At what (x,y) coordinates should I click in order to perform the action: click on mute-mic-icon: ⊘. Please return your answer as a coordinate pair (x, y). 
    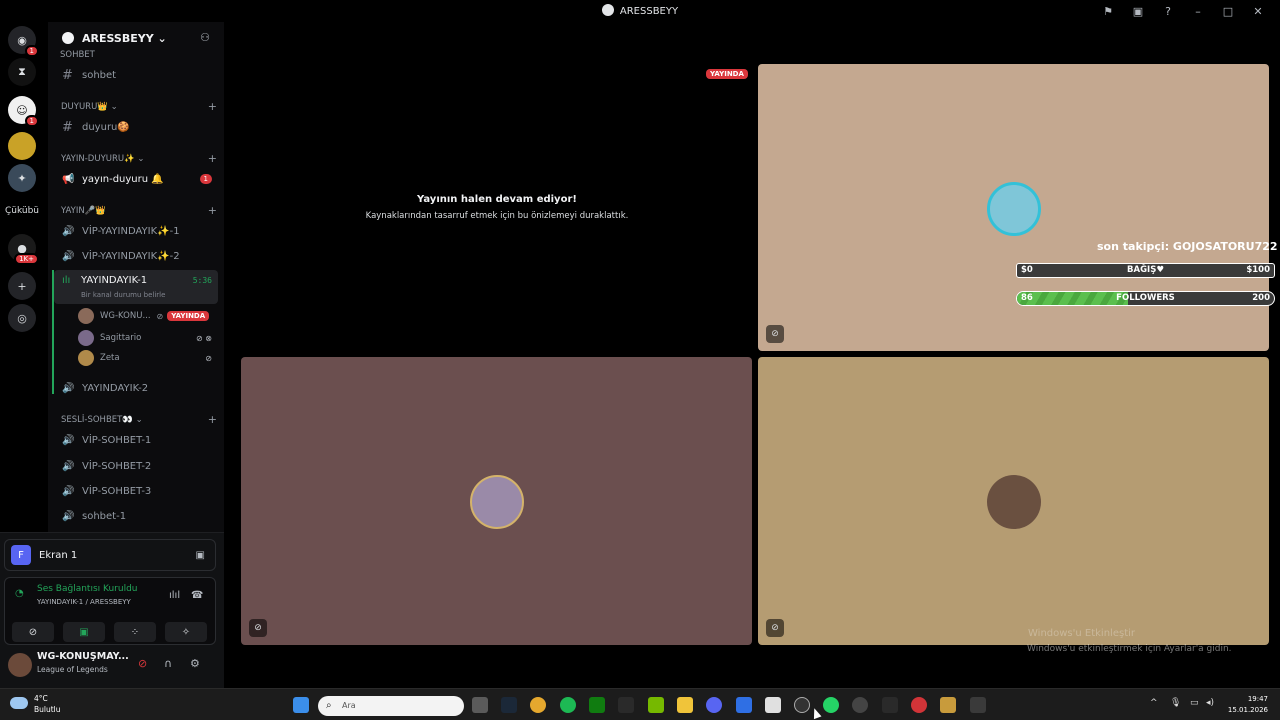
    Looking at the image, I should click on (142, 663).